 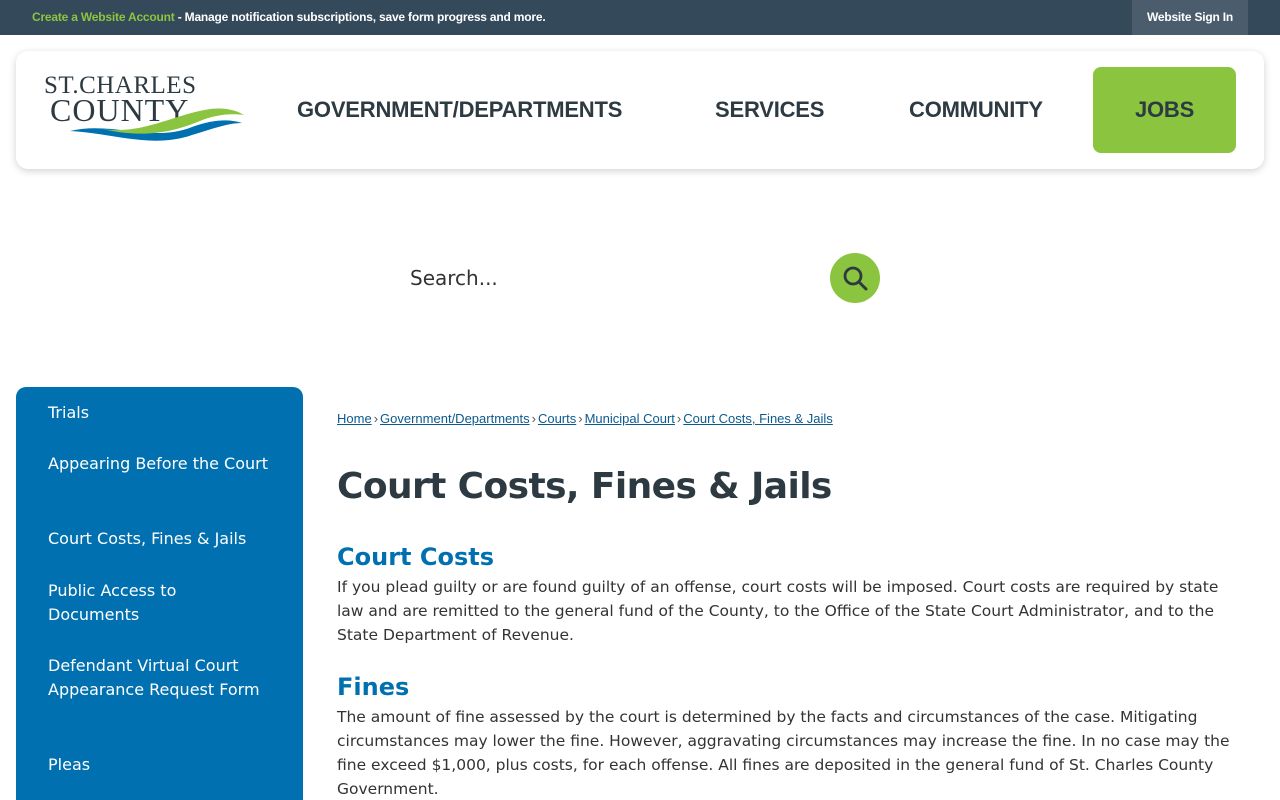 What do you see at coordinates (354, 418) in the screenshot?
I see `breadcrumb-home: Home` at bounding box center [354, 418].